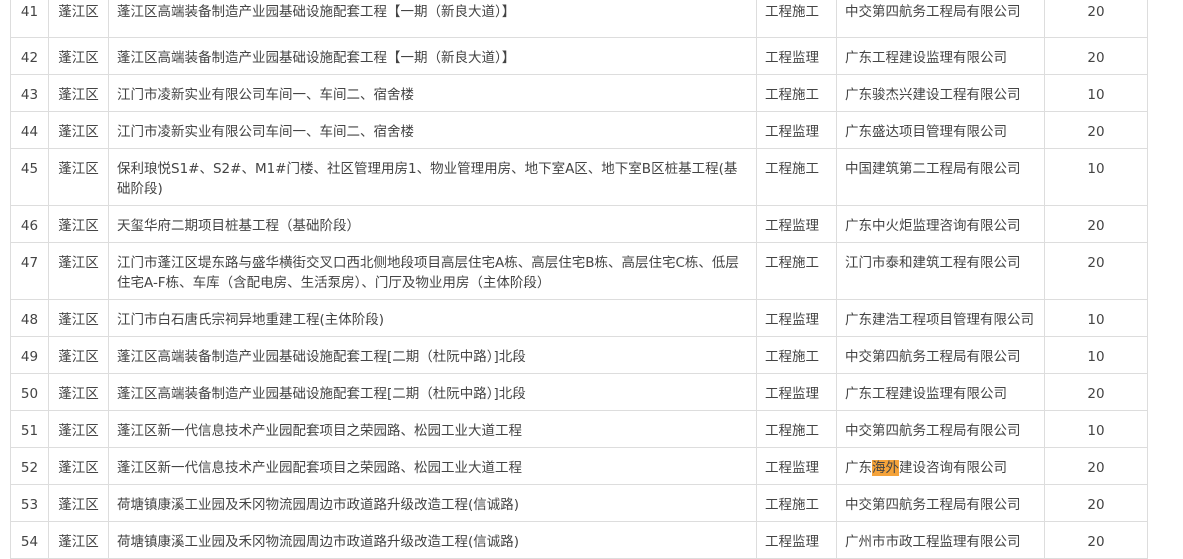 This screenshot has height=559, width=1183. What do you see at coordinates (29, 466) in the screenshot?
I see `row-number: 52` at bounding box center [29, 466].